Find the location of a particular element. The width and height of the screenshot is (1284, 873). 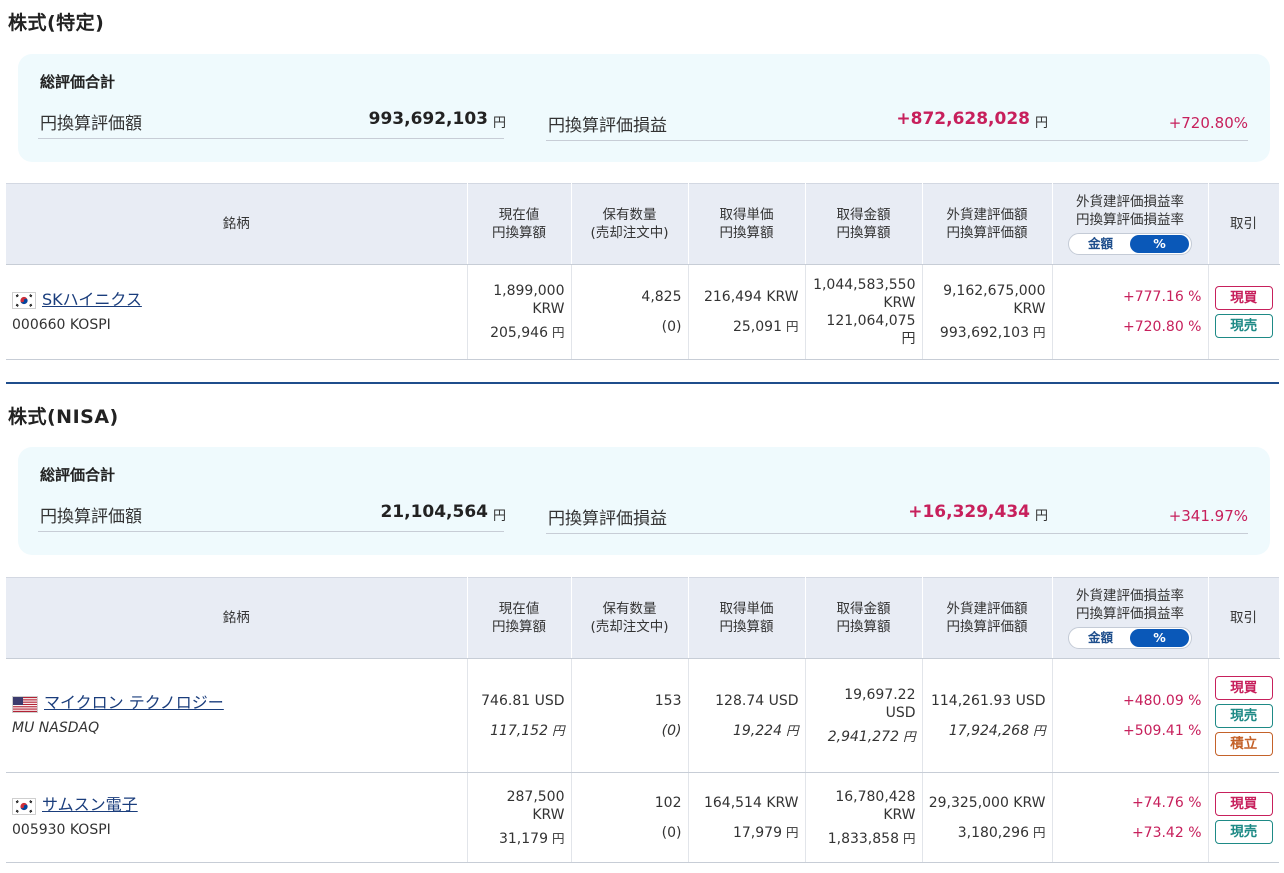

gain-label: 円換算評価損益 is located at coordinates (607, 519).